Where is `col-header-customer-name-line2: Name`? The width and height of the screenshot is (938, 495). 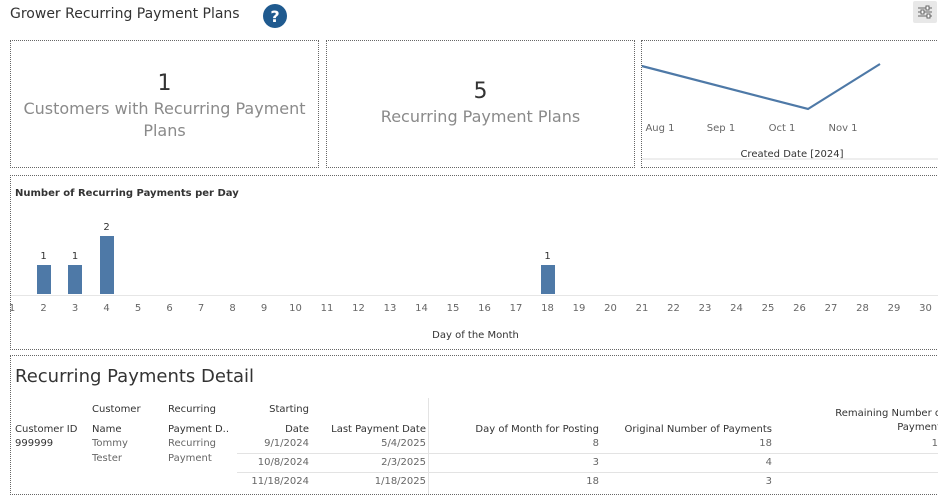
col-header-customer-name-line2: Name is located at coordinates (107, 429).